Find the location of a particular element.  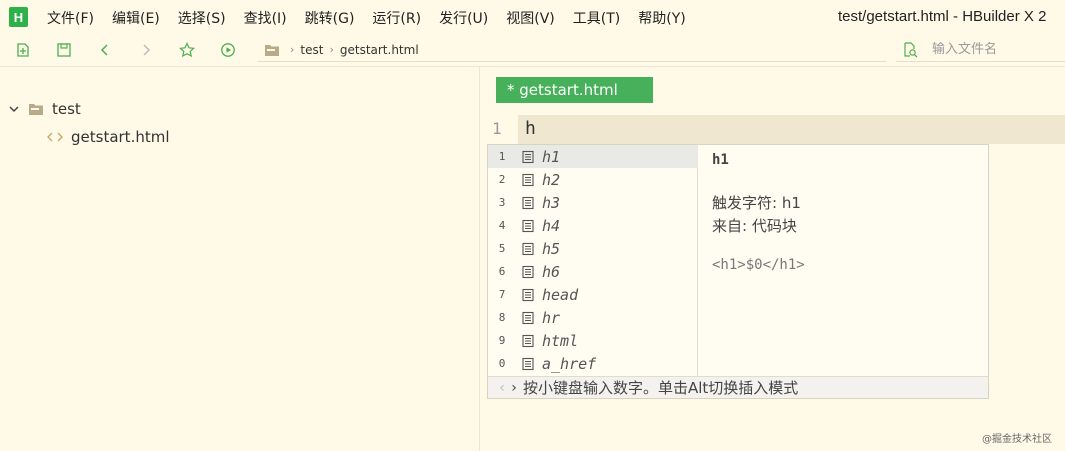

toolbar: › test › getstart.html is located at coordinates (532, 50).